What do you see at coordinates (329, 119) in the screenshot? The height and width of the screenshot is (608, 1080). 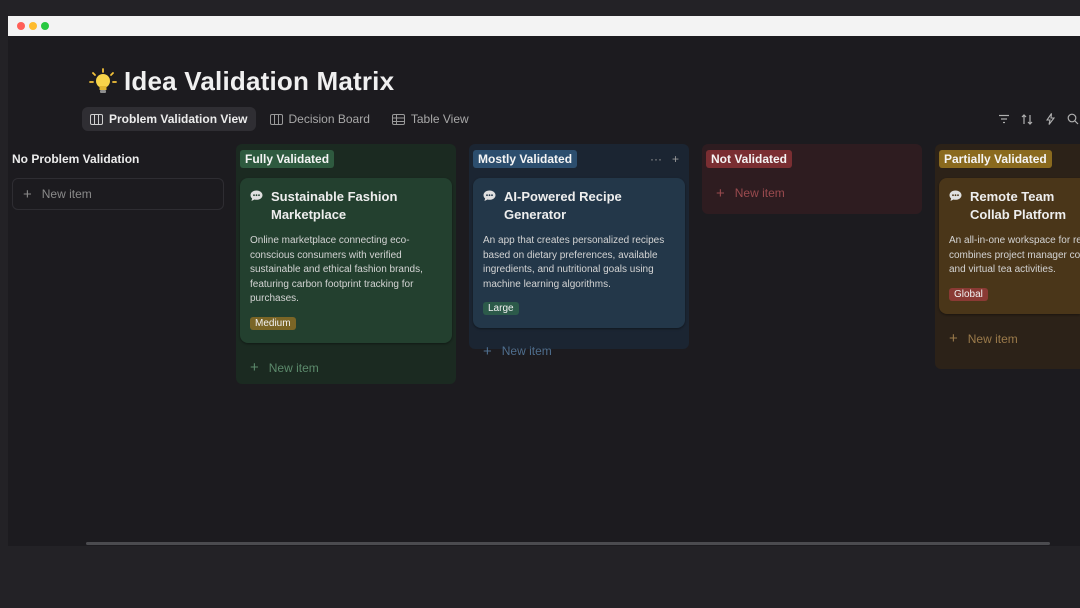 I see `tab-label: Decision Board` at bounding box center [329, 119].